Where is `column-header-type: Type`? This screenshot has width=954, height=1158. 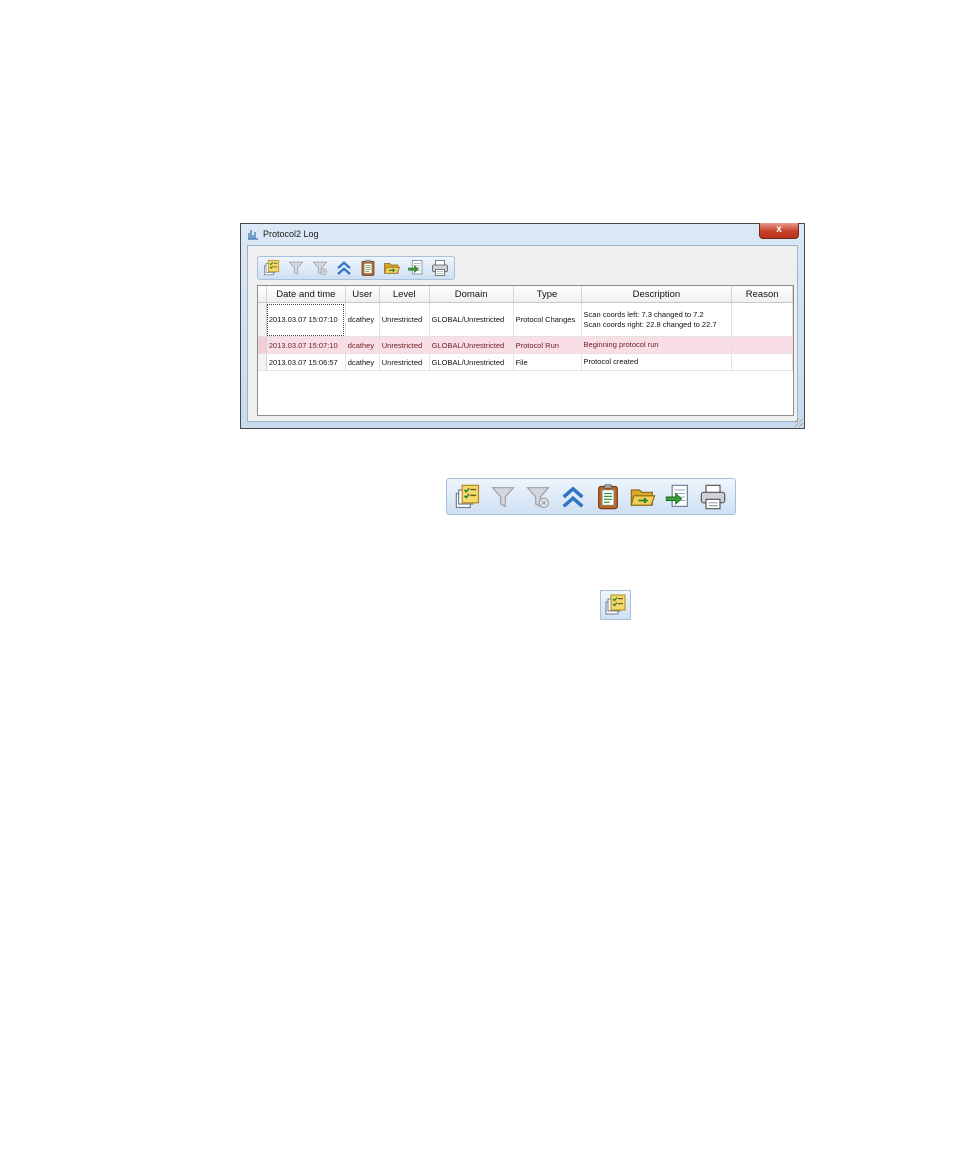
column-header-type: Type is located at coordinates (547, 294).